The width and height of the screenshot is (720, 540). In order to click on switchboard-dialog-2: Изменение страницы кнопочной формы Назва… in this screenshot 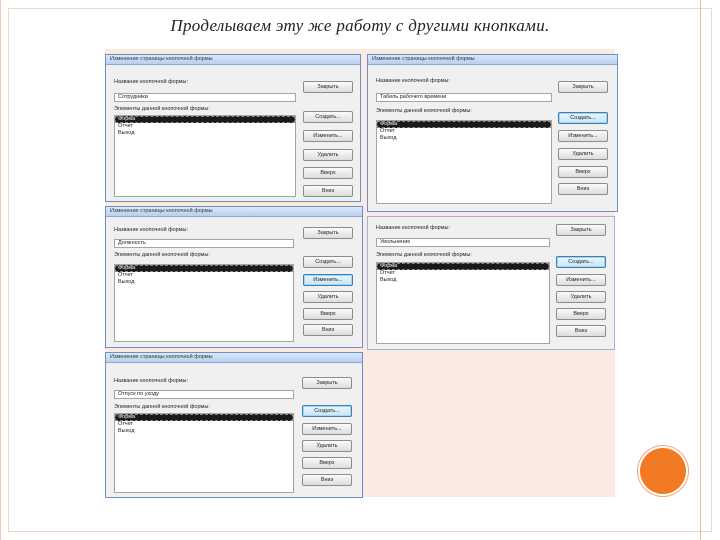, I will do `click(492, 133)`.